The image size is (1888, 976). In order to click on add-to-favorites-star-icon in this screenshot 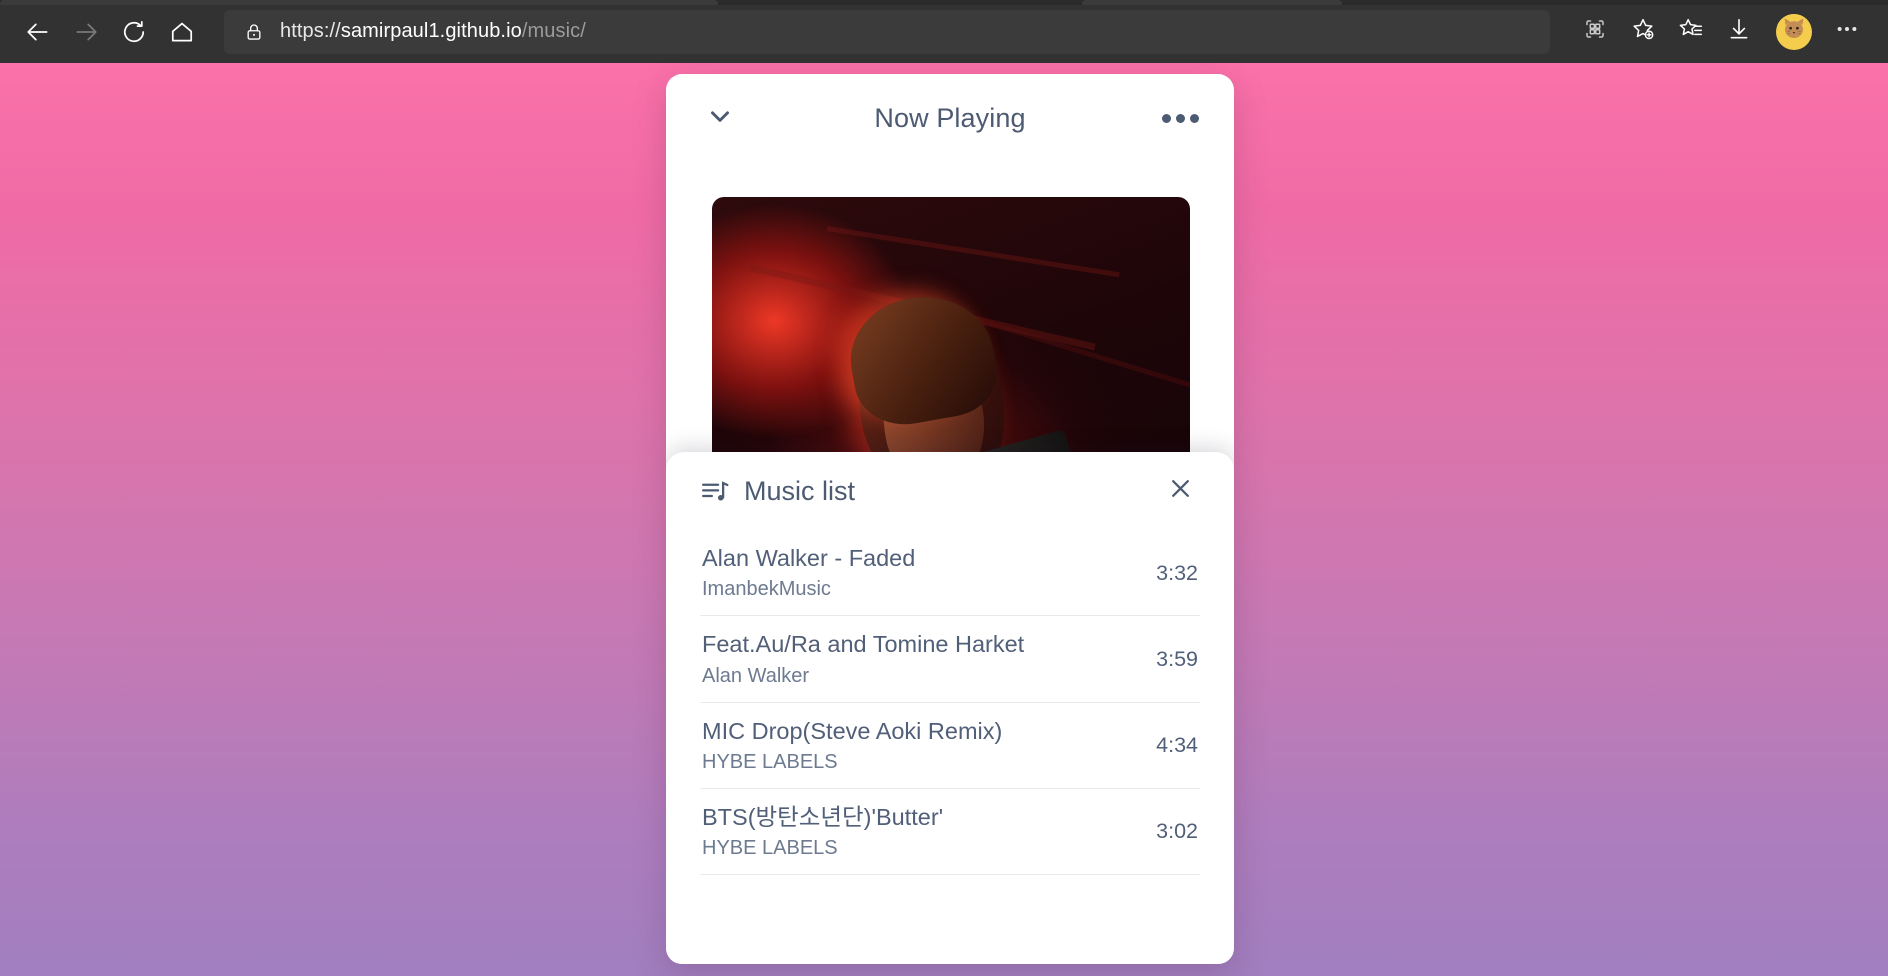, I will do `click(1643, 31)`.